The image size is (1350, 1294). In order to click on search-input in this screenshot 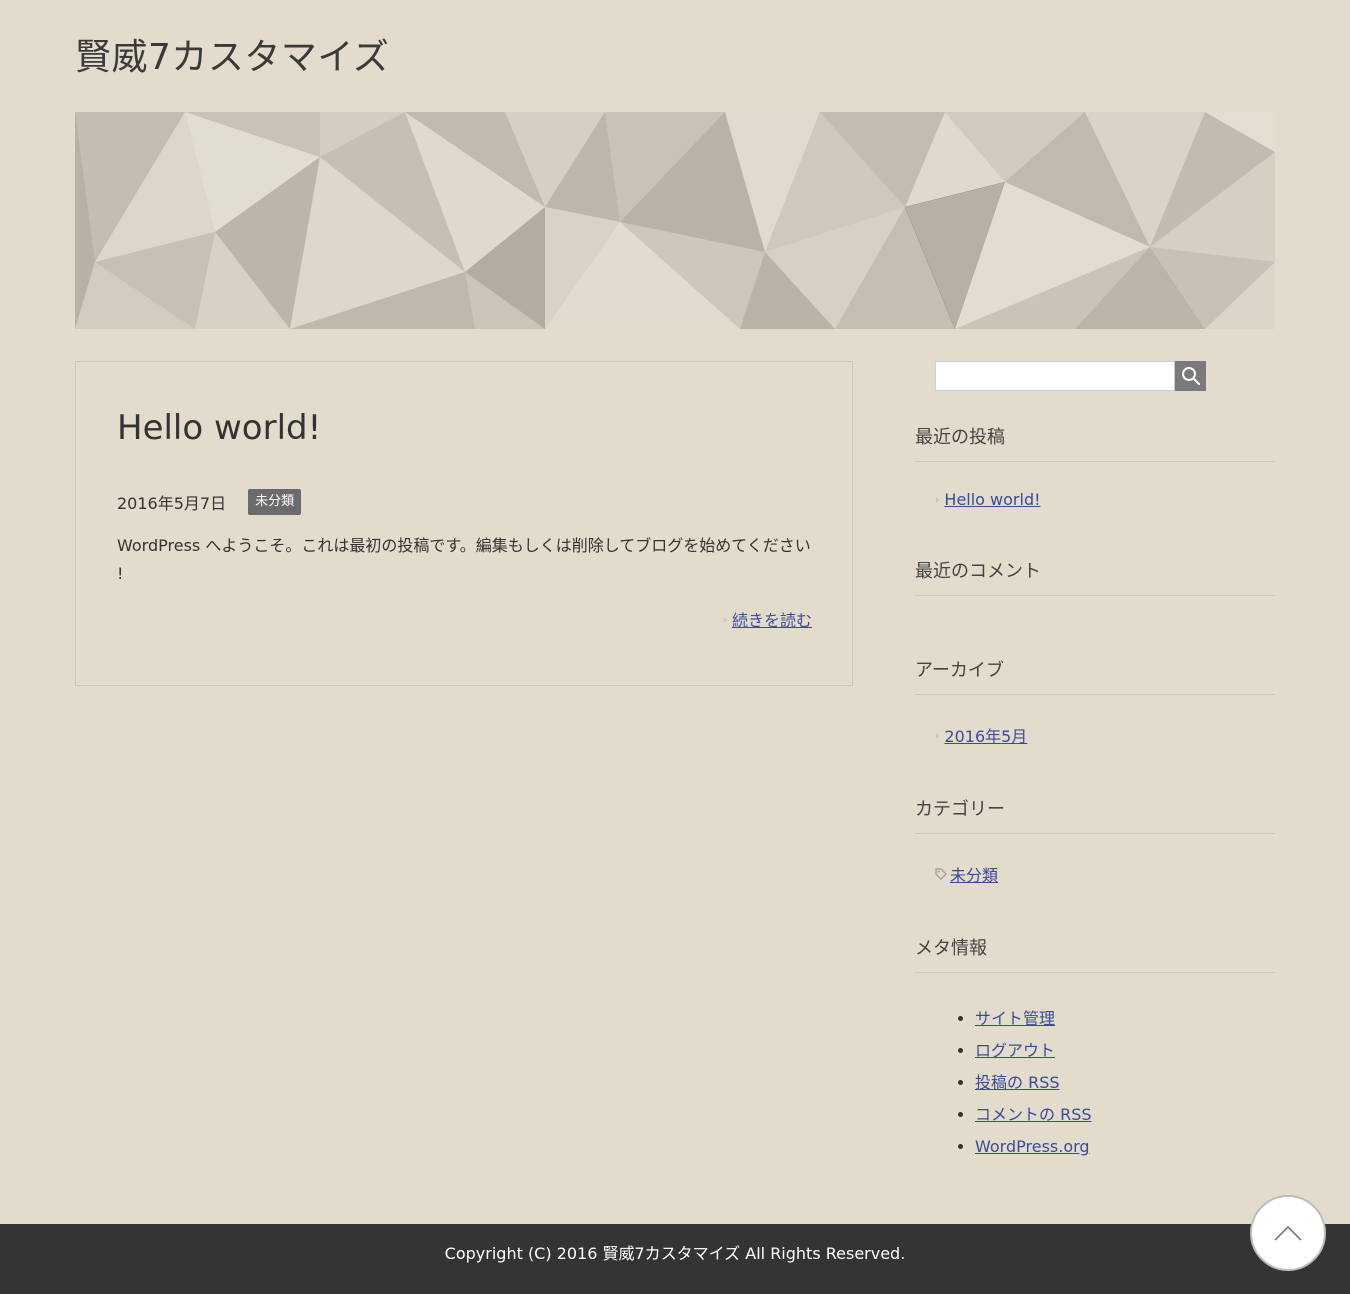, I will do `click(1055, 376)`.